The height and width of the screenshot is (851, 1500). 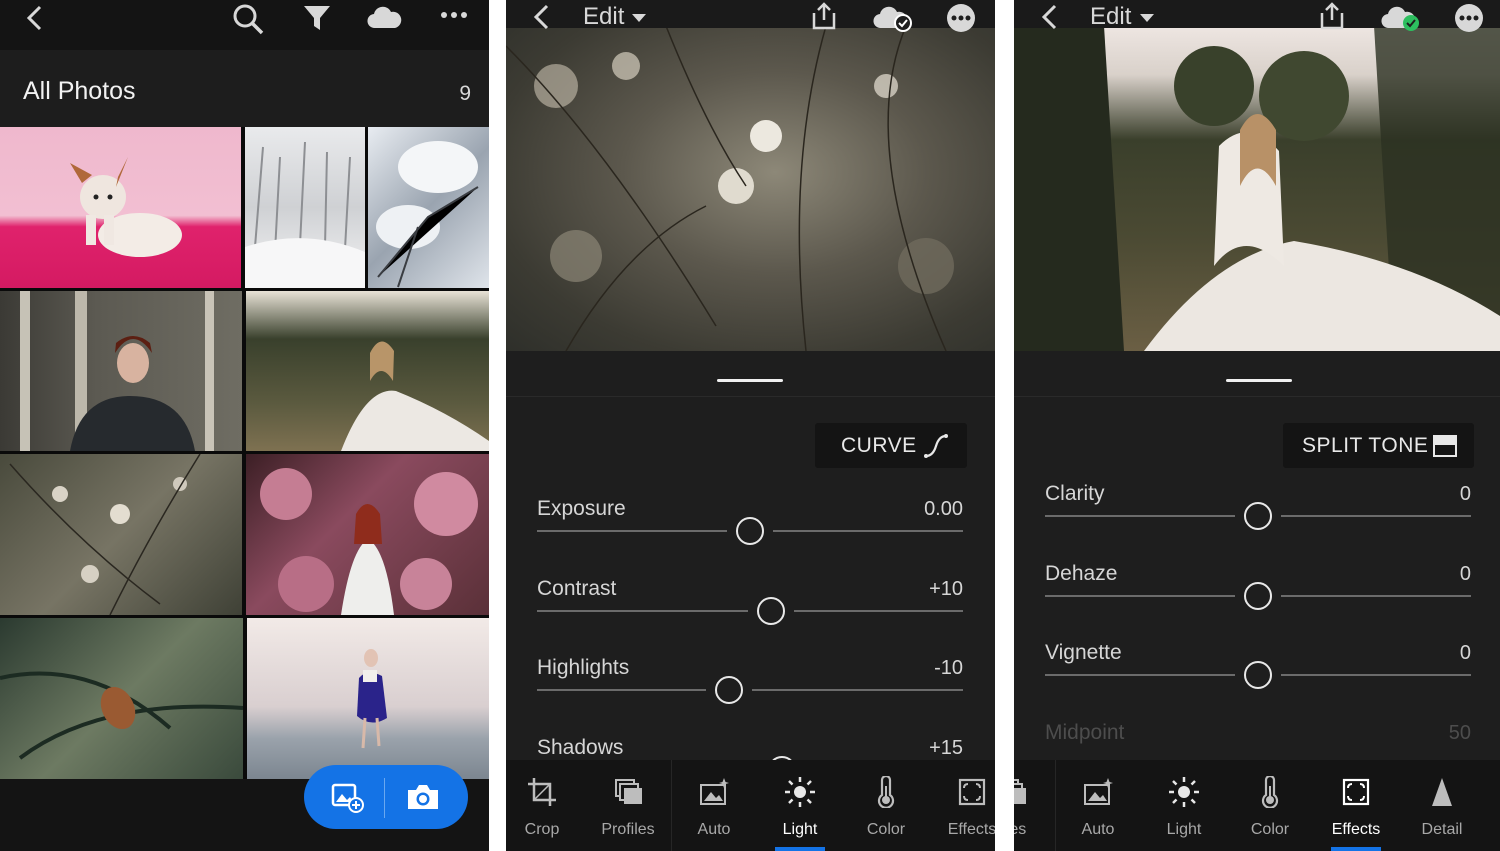 I want to click on crop-icon, so click(x=542, y=792).